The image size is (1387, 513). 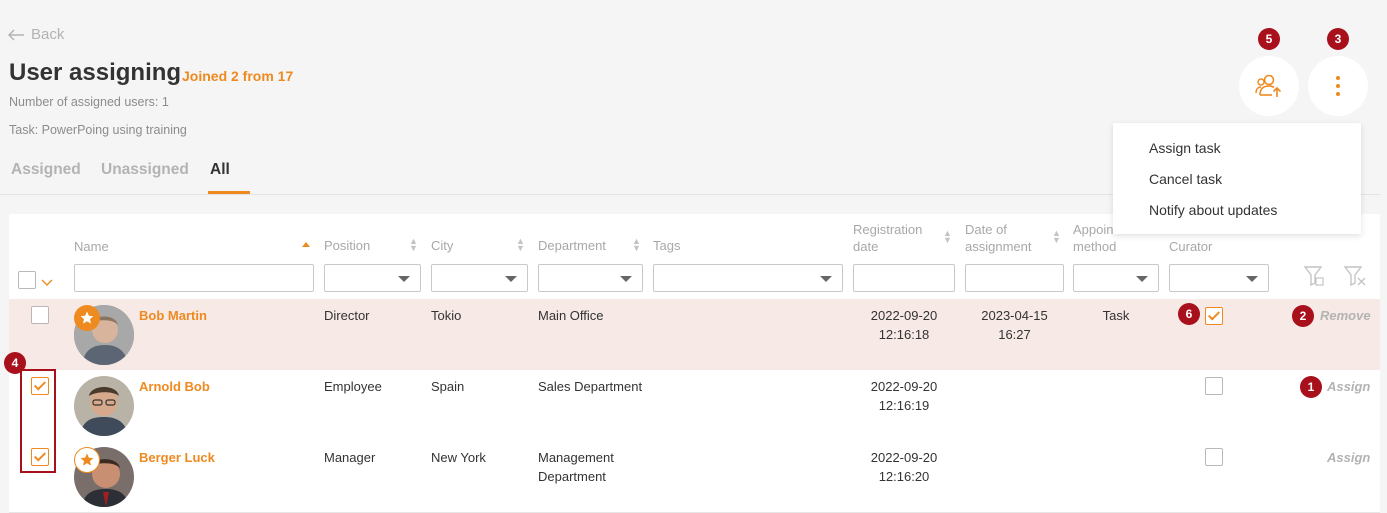 I want to click on city-cell: Spain, so click(x=448, y=386).